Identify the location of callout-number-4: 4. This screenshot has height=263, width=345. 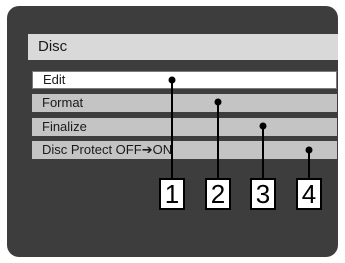
(309, 194).